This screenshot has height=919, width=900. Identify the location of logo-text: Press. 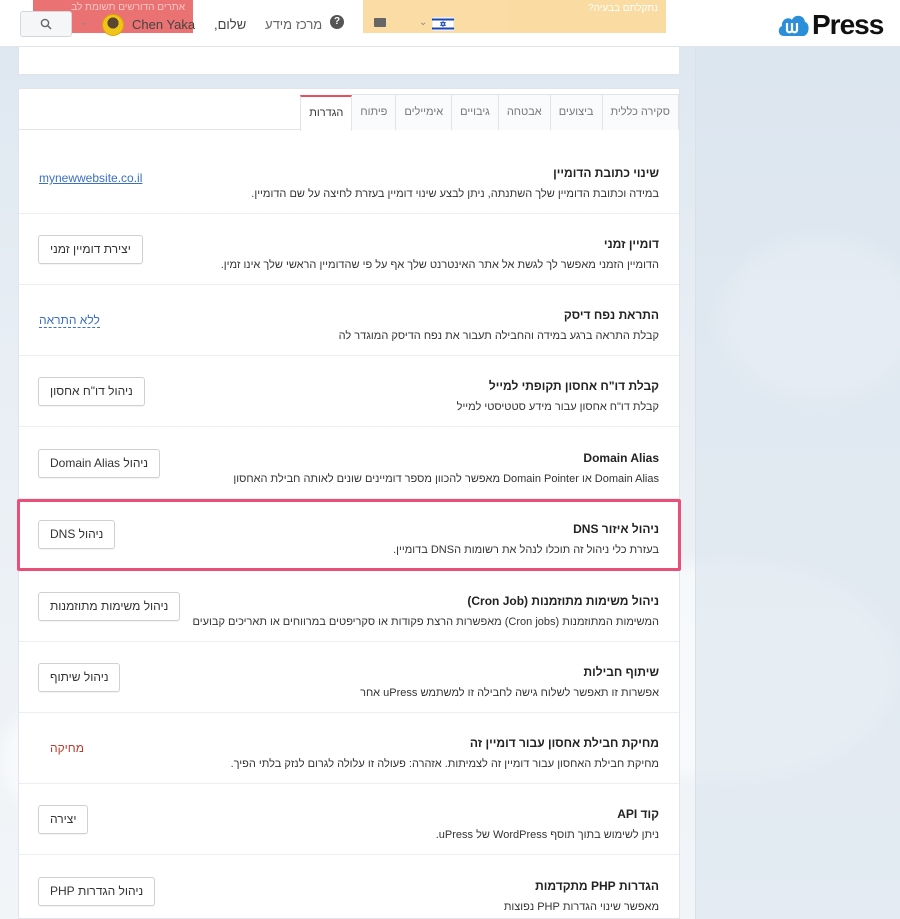
(848, 24).